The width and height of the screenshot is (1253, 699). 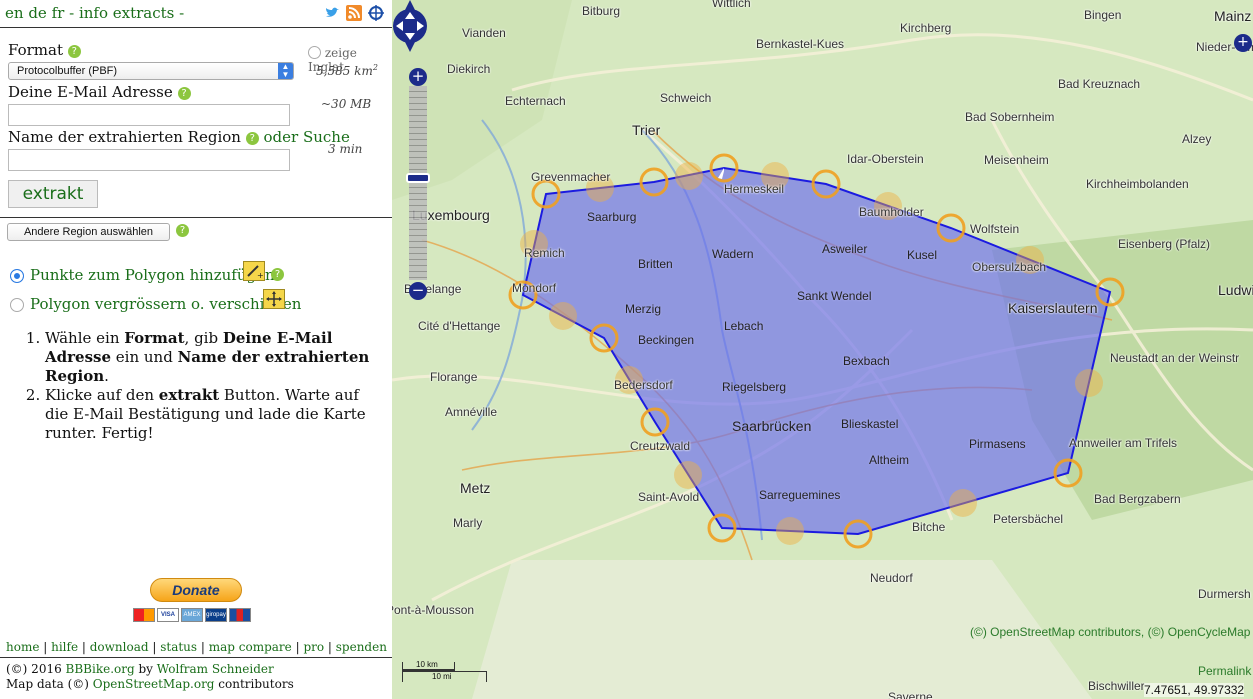 What do you see at coordinates (926, 28) in the screenshot?
I see `map-place-label: Kirchberg` at bounding box center [926, 28].